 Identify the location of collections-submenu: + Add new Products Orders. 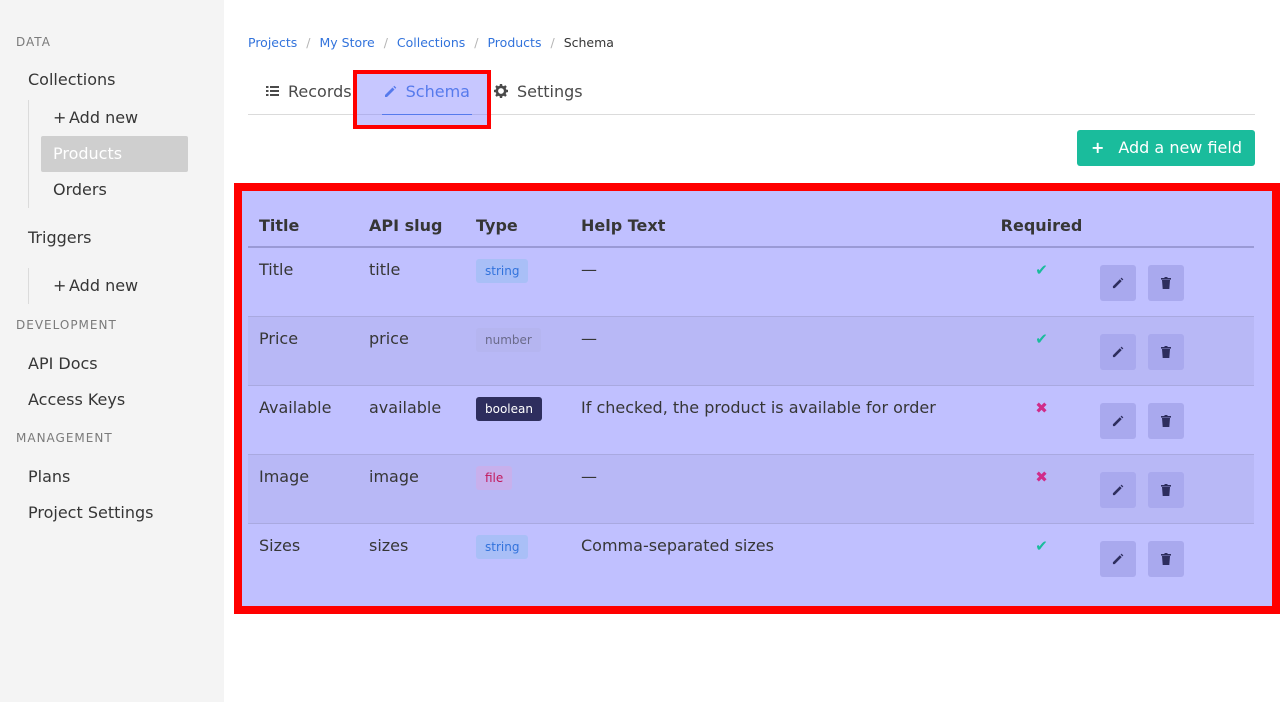
(126, 154).